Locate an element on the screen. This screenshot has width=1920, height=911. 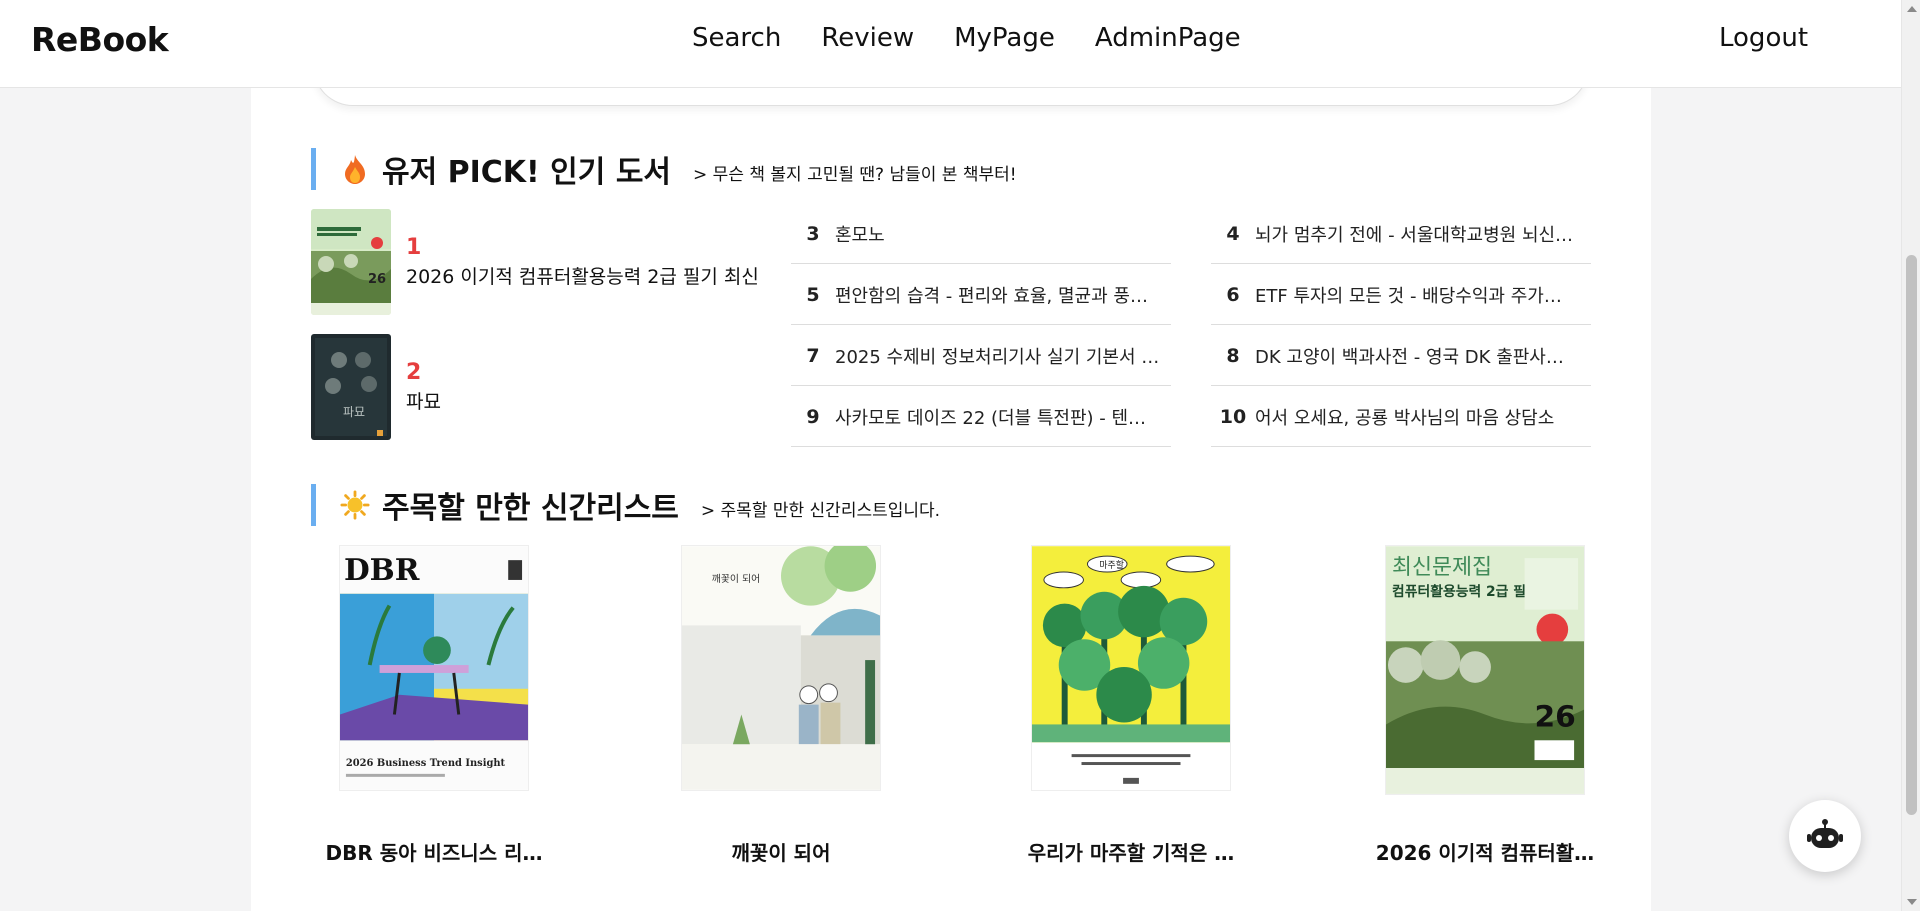
svg-text: 파묘 is located at coordinates (354, 412).